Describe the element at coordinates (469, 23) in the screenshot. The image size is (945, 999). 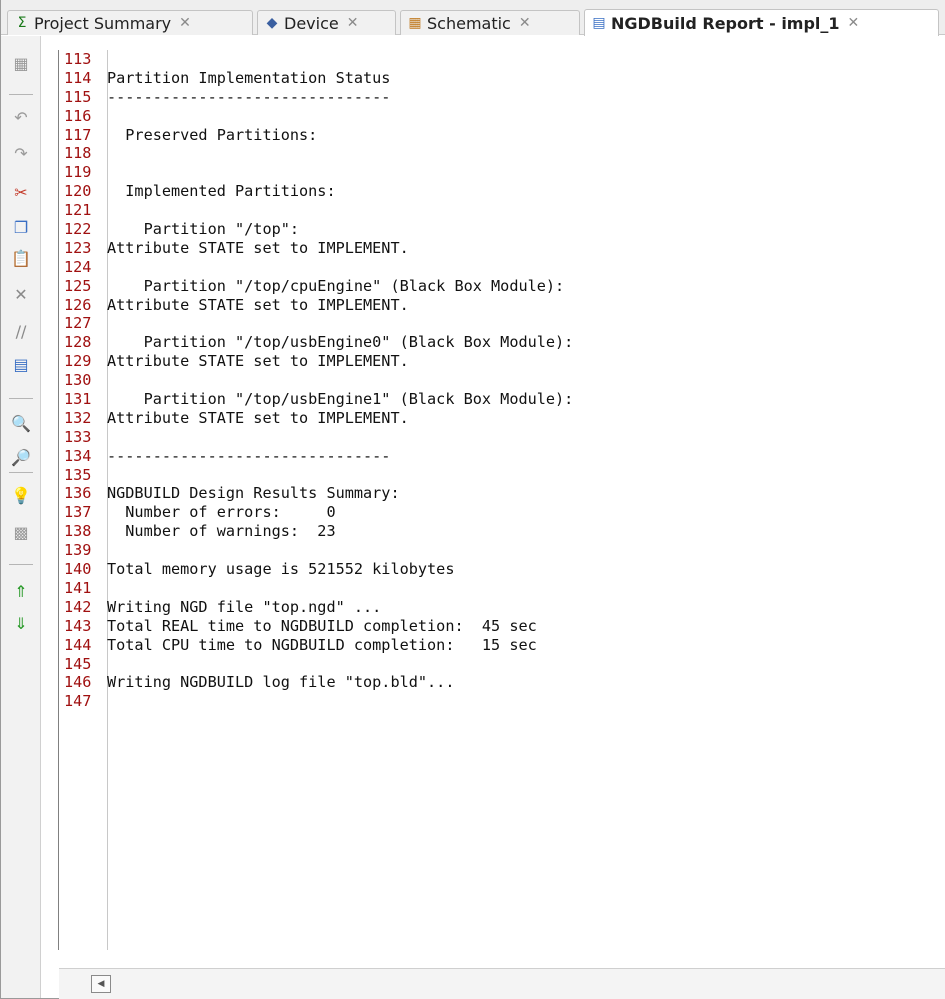
I see `tab-label: Schematic` at that location.